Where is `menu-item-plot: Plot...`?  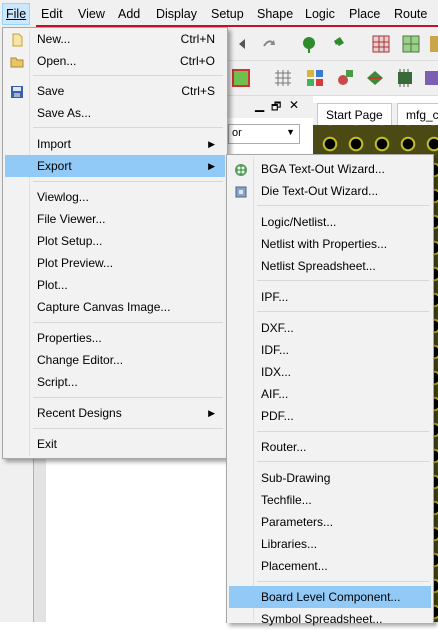
menu-item-plot: Plot... is located at coordinates (115, 285).